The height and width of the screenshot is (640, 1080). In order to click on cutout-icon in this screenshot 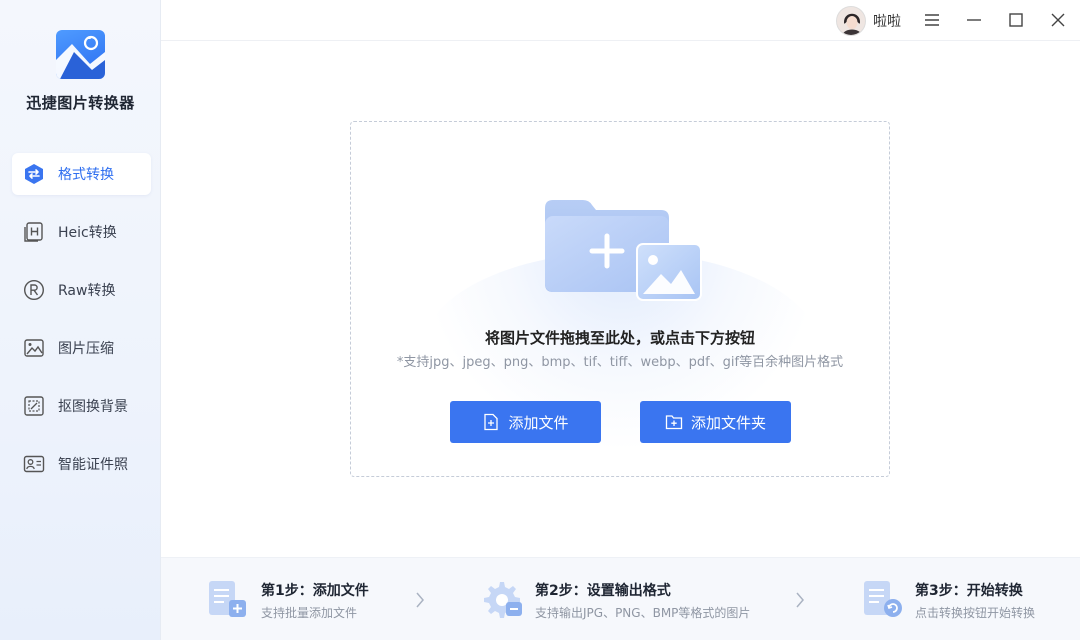, I will do `click(34, 406)`.